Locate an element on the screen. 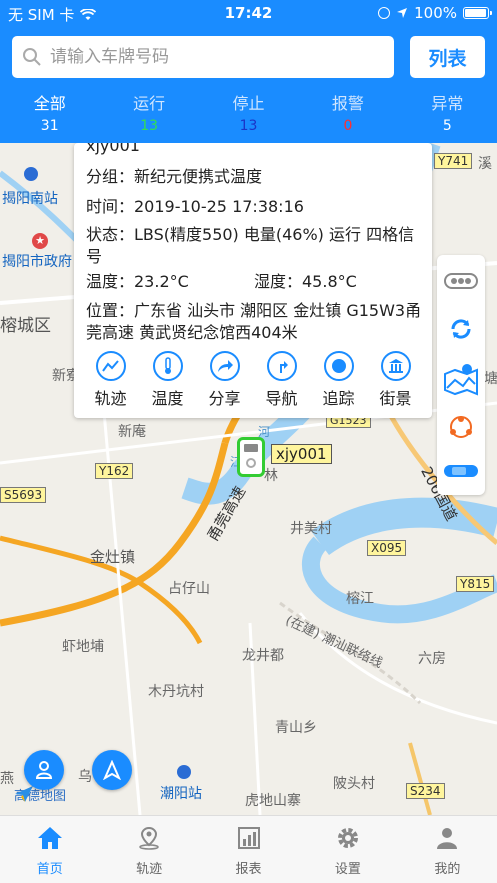  tab-count: 5 is located at coordinates (447, 126).